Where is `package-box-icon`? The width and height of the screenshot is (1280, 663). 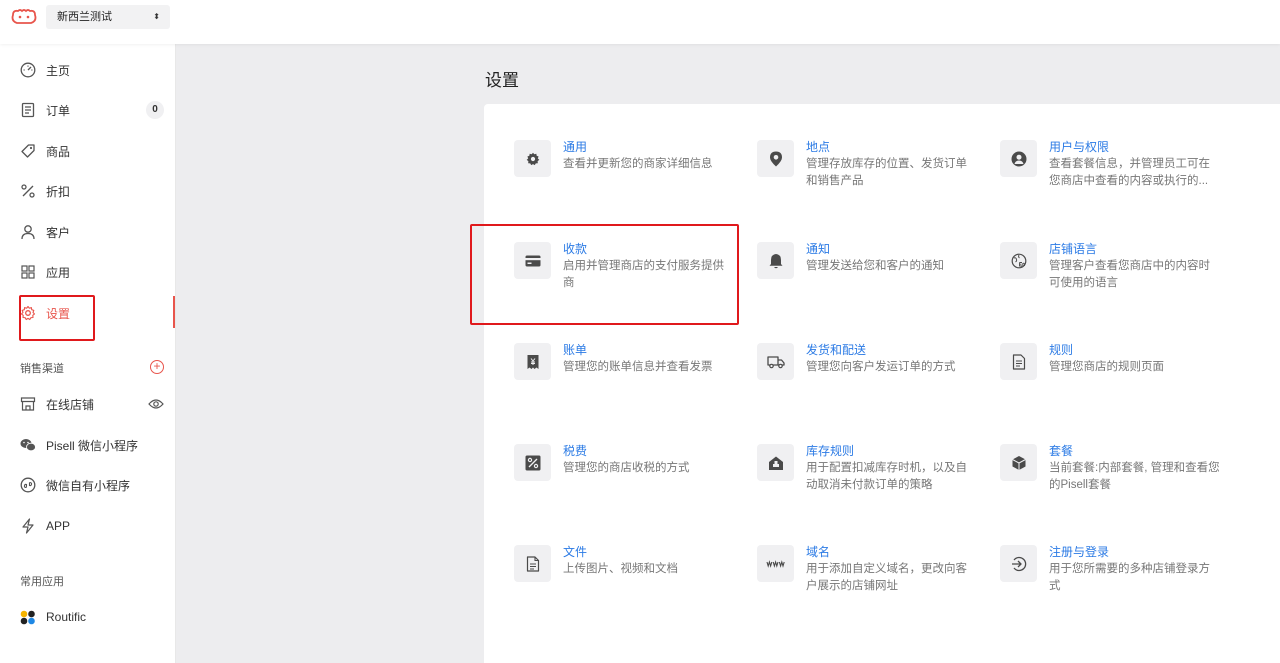
package-box-icon is located at coordinates (1018, 462).